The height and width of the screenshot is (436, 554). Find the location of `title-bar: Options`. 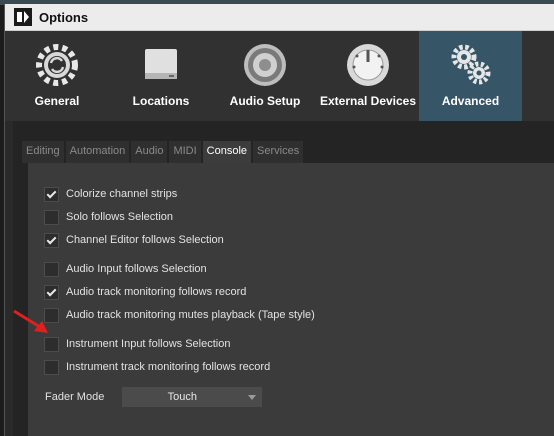

title-bar: Options is located at coordinates (279, 17).